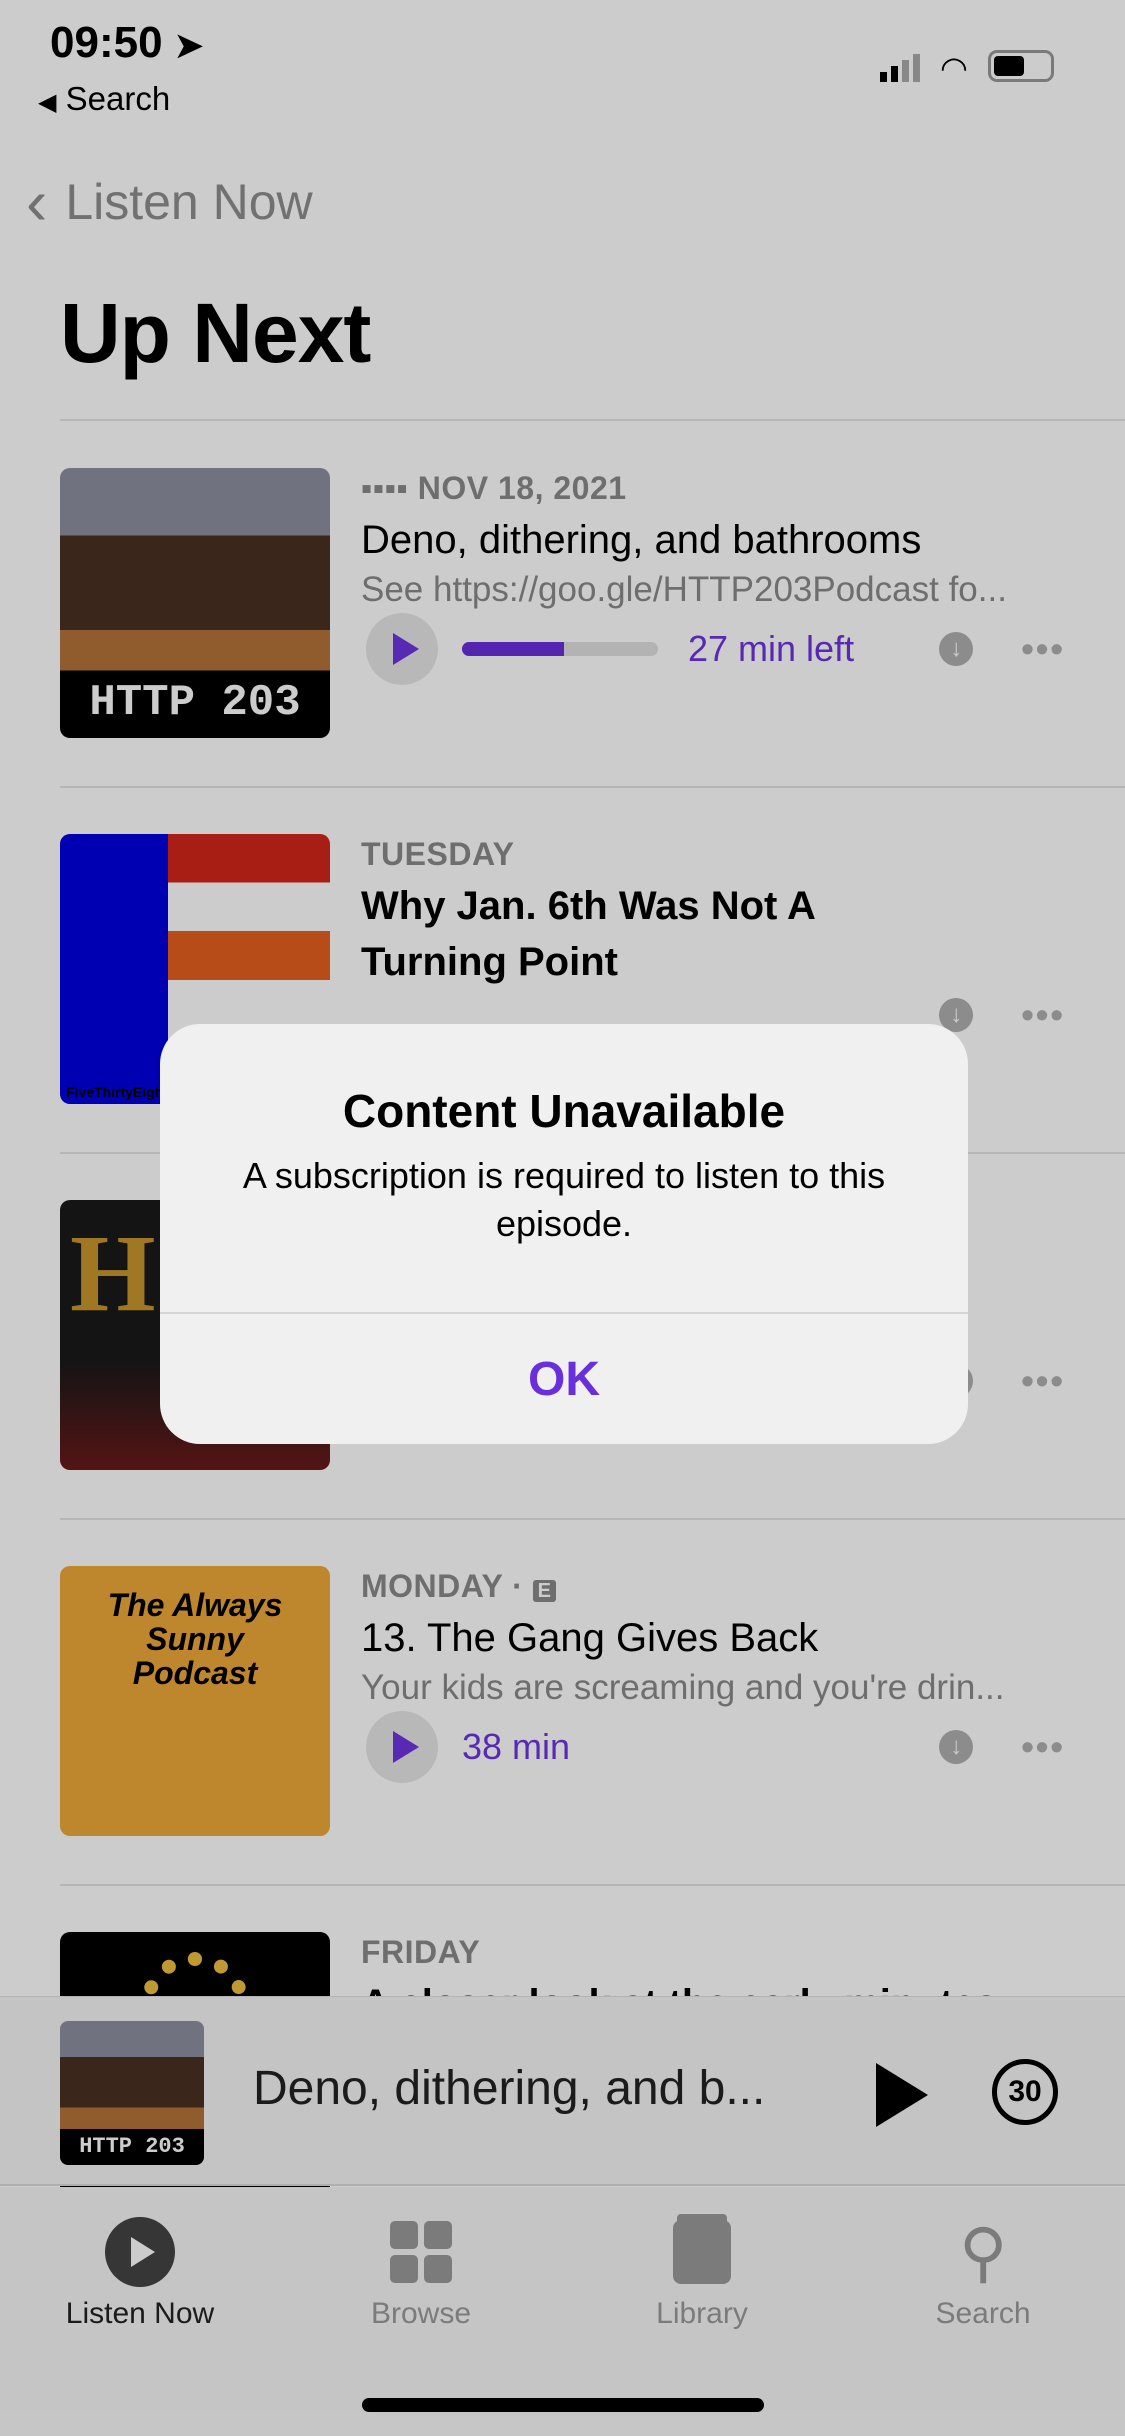 The width and height of the screenshot is (1125, 2436). I want to click on alert-title: Content Unavailable, so click(564, 1111).